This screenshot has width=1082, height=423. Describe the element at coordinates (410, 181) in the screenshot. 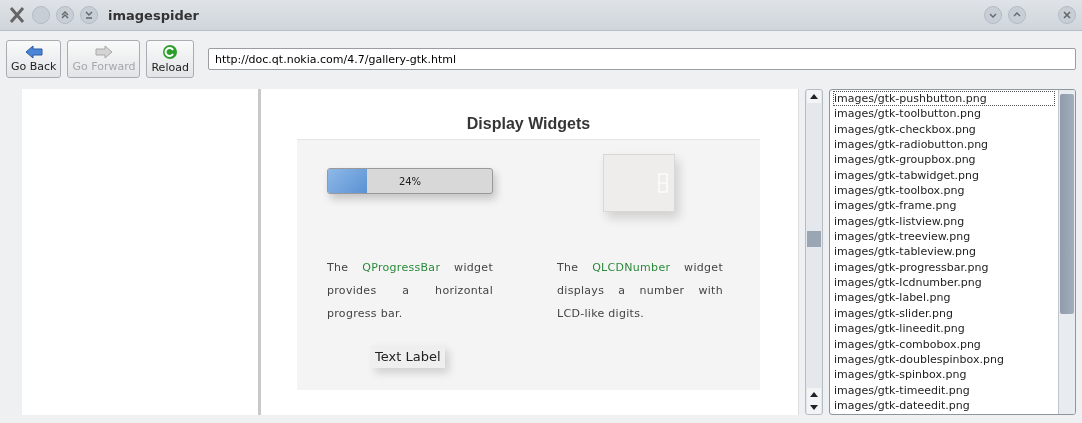

I see `progress-reading: 24%` at that location.